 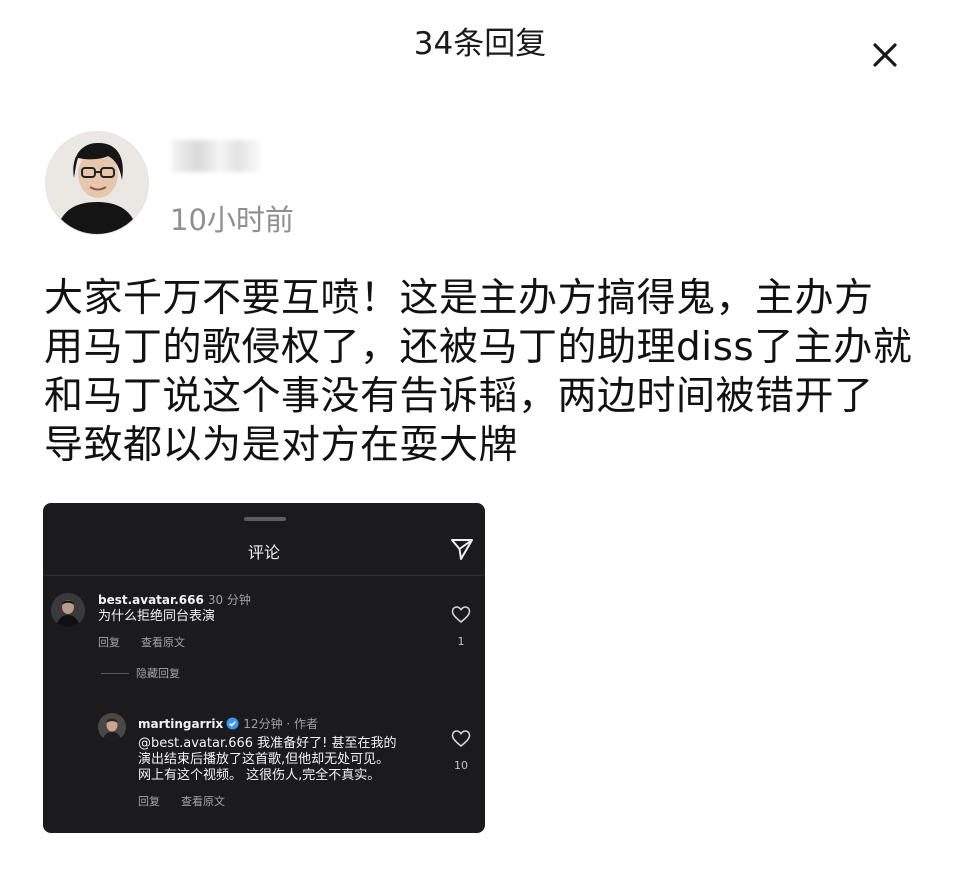 I want to click on post-line: 导致都以为是对方在耍大牌, so click(x=281, y=445).